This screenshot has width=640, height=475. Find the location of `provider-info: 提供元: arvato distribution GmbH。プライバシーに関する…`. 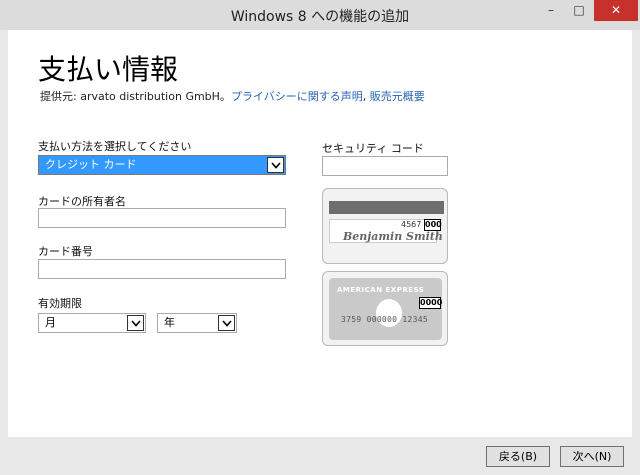

provider-info: 提供元: arvato distribution GmbH。プライバシーに関する… is located at coordinates (232, 96).